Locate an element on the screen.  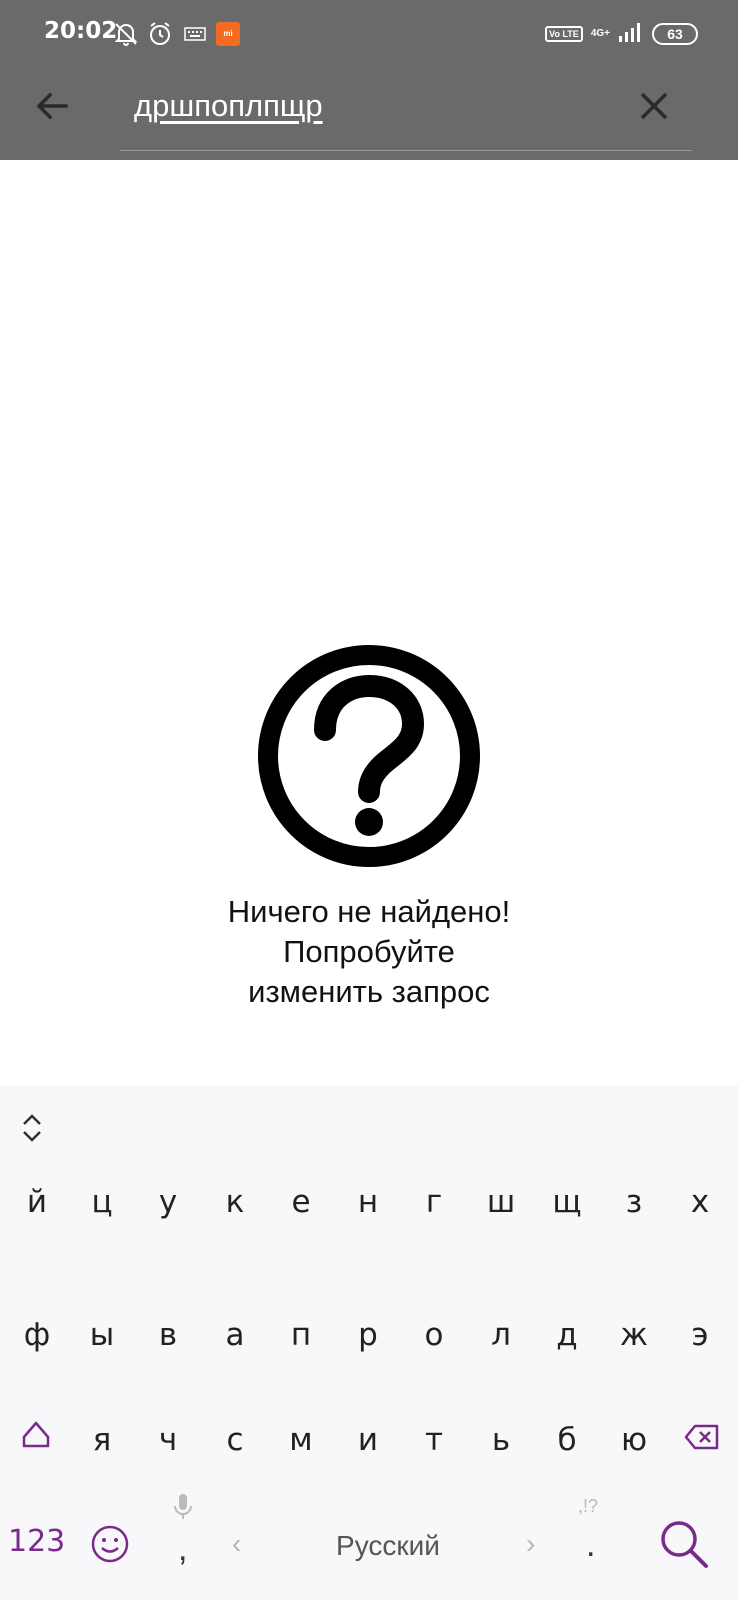
key: р is located at coordinates (368, 1335).